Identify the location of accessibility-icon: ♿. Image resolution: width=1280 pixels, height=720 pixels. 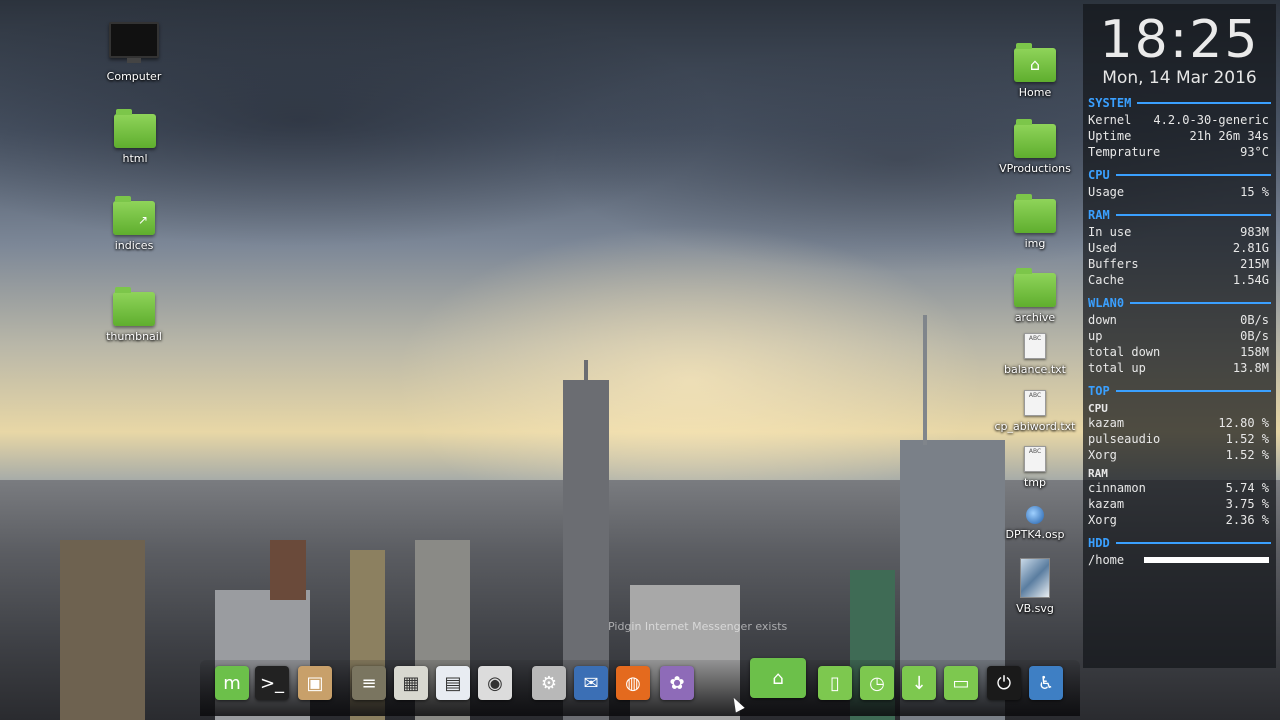
(1046, 683).